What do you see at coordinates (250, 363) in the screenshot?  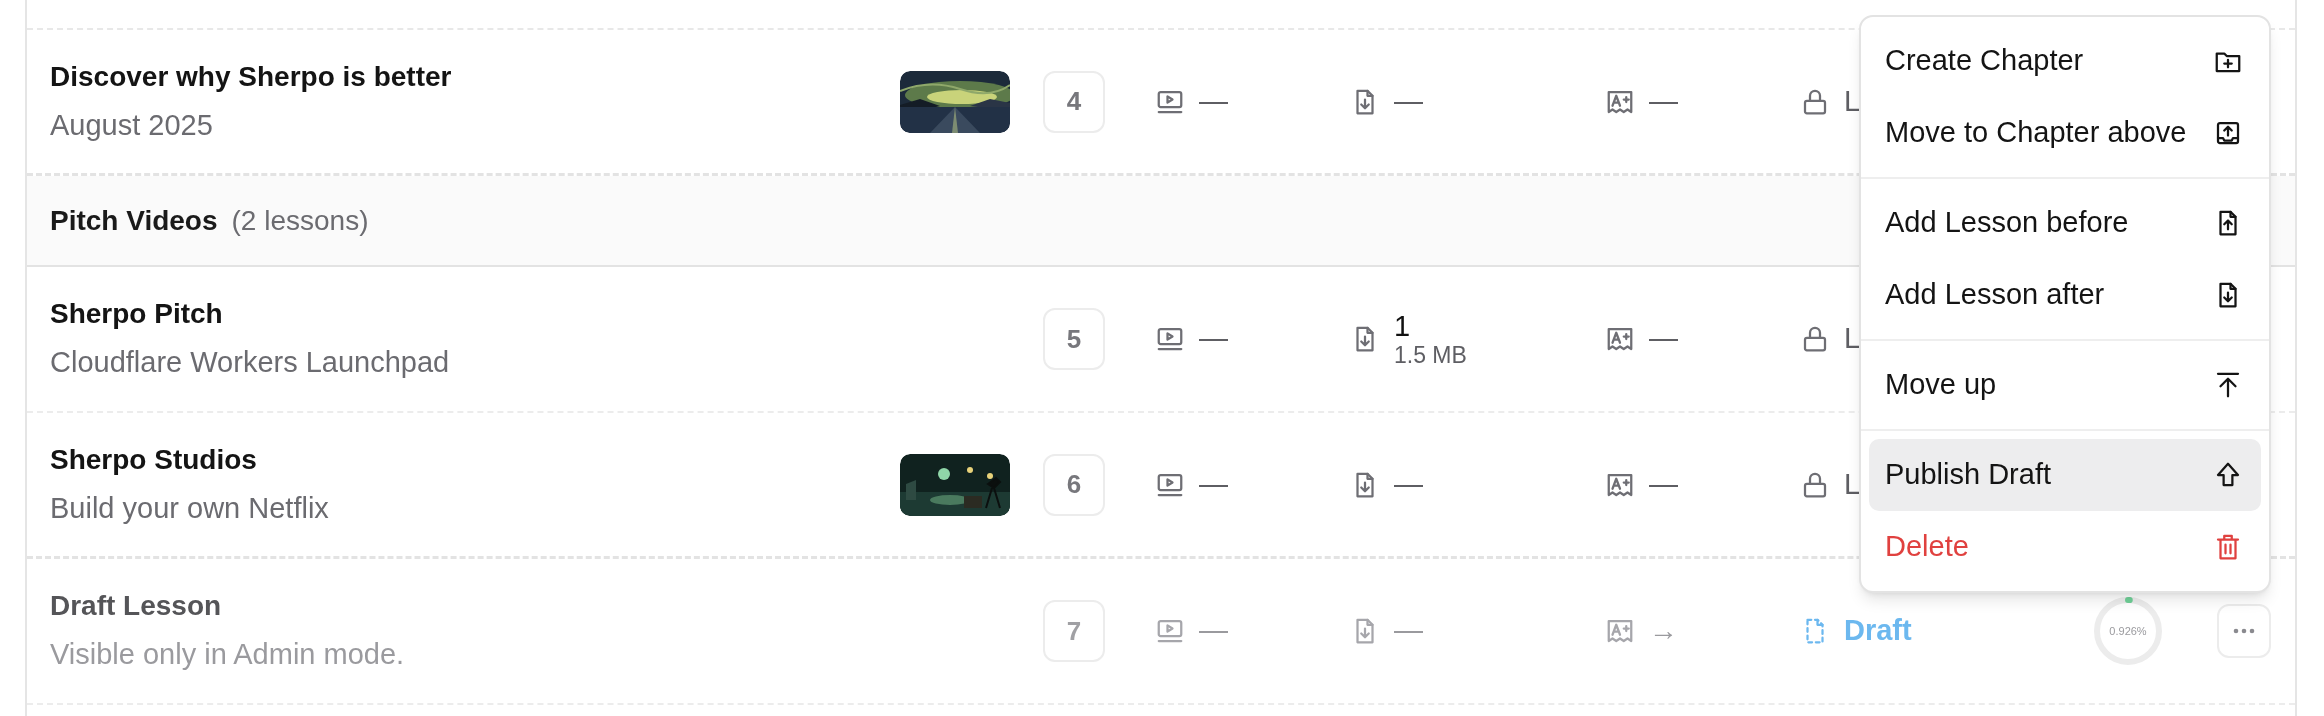 I see `lesson-subtitle: Cloudflare Workers Launchpad` at bounding box center [250, 363].